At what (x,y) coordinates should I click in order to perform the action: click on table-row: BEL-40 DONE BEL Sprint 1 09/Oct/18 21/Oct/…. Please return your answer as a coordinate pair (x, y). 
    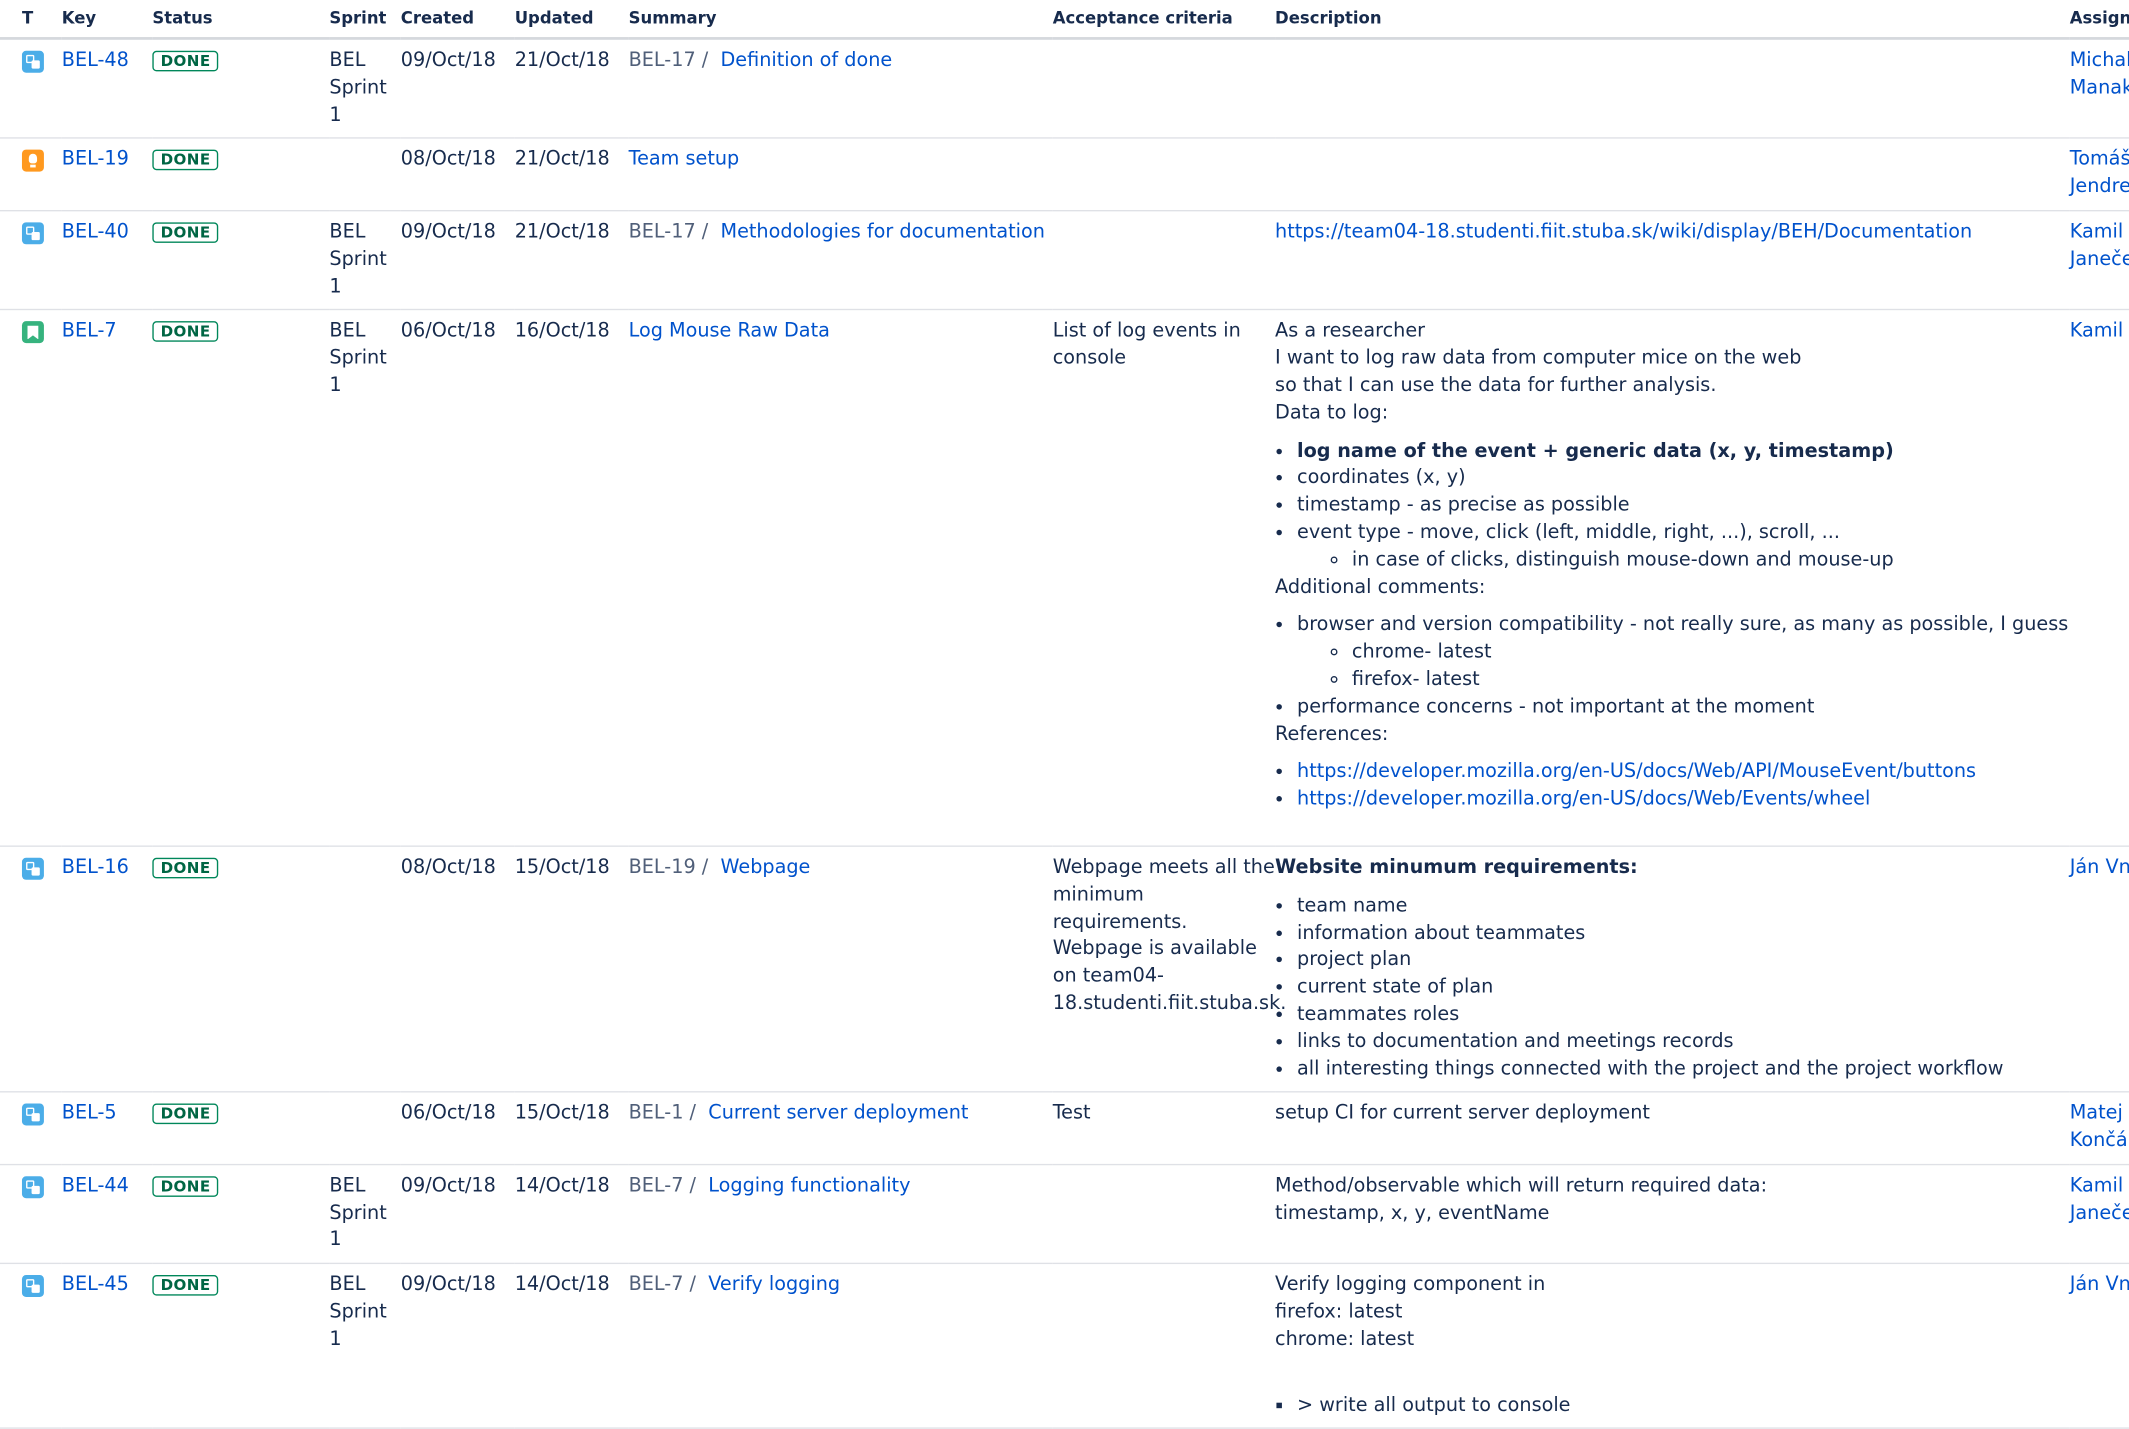
    Looking at the image, I should click on (1064, 260).